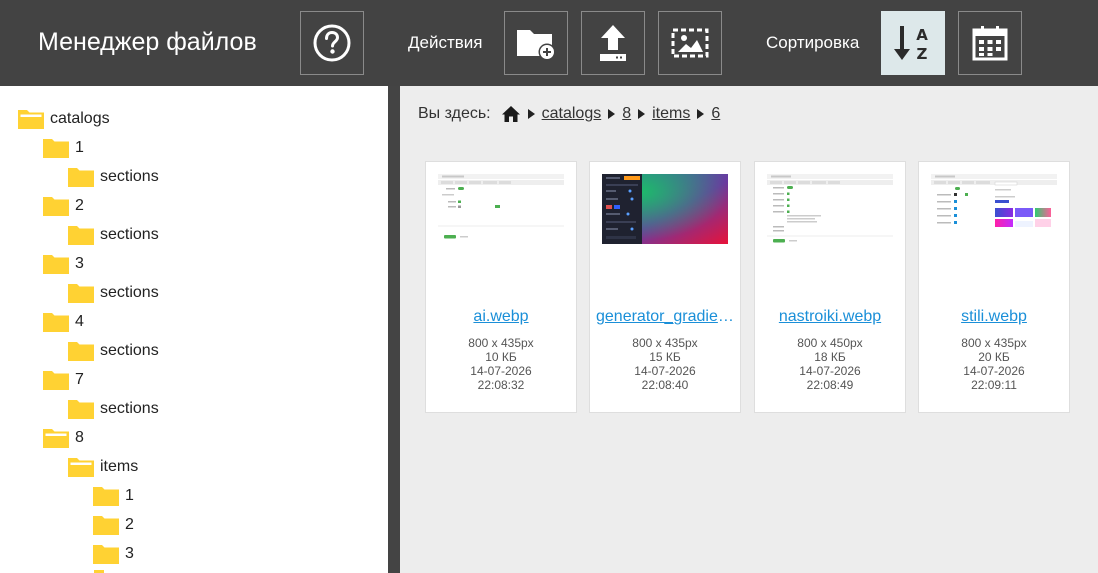  I want to click on panel-splitter, so click(394, 329).